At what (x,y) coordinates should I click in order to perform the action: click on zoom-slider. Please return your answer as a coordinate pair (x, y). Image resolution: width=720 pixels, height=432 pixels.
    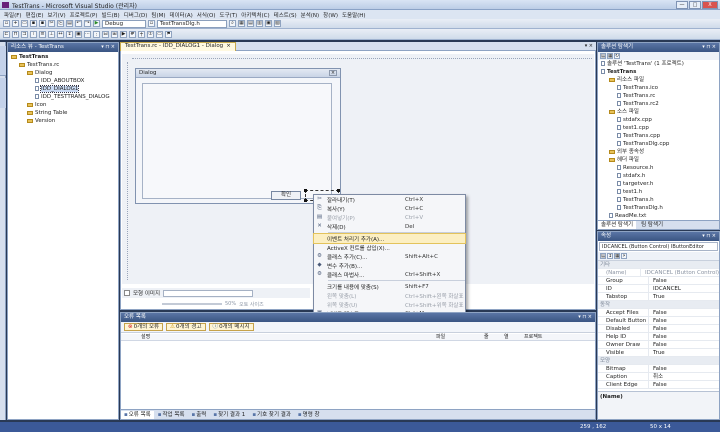
    Looking at the image, I should click on (192, 304).